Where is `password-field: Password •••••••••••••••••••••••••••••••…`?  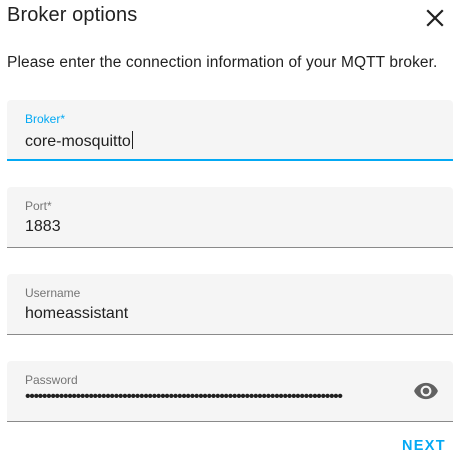 password-field: Password •••••••••••••••••••••••••••••••… is located at coordinates (230, 391).